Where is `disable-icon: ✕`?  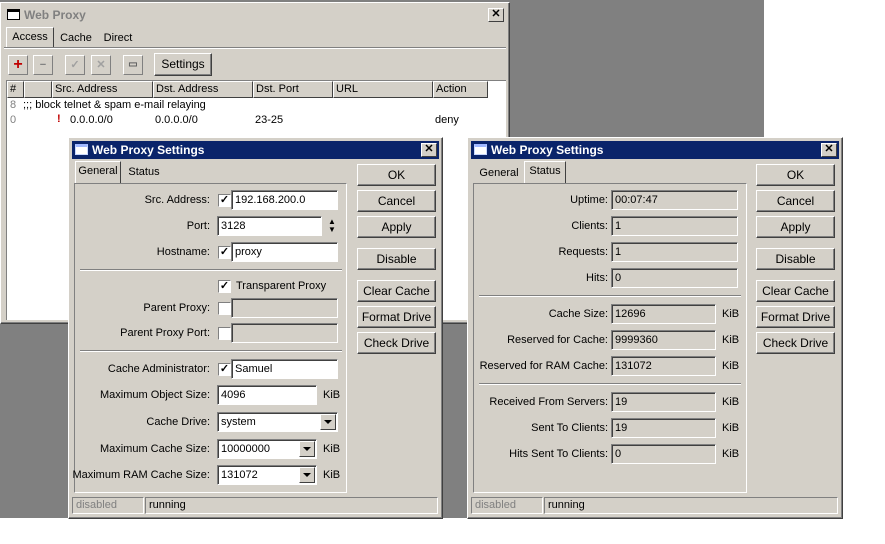 disable-icon: ✕ is located at coordinates (101, 65).